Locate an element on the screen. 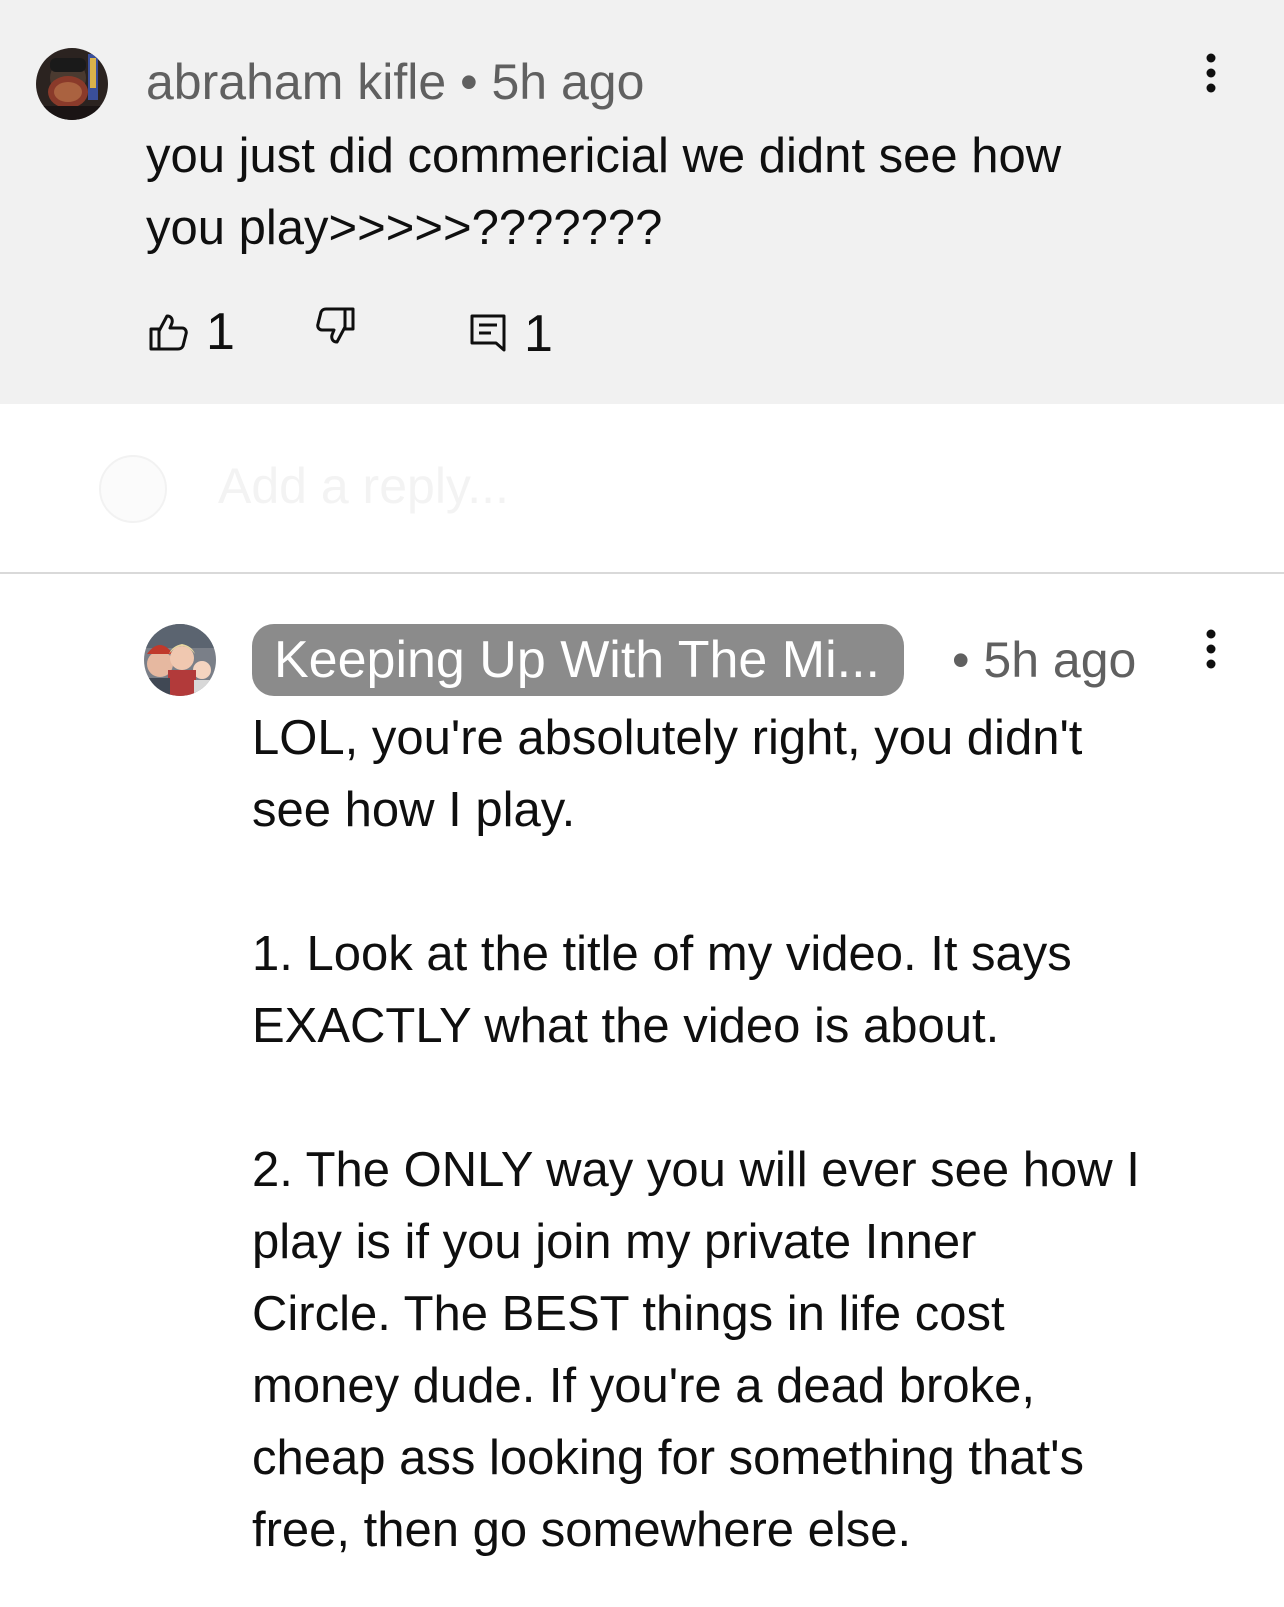  thumbs-down-icon is located at coordinates (335, 325).